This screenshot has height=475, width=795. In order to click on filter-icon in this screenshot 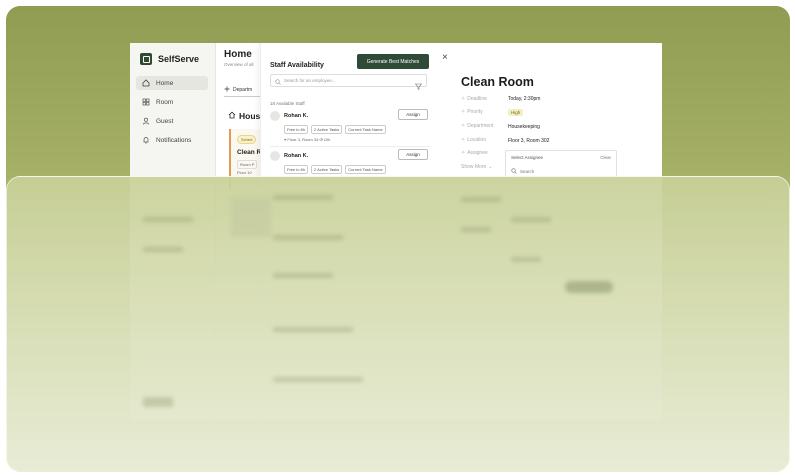, I will do `click(418, 86)`.